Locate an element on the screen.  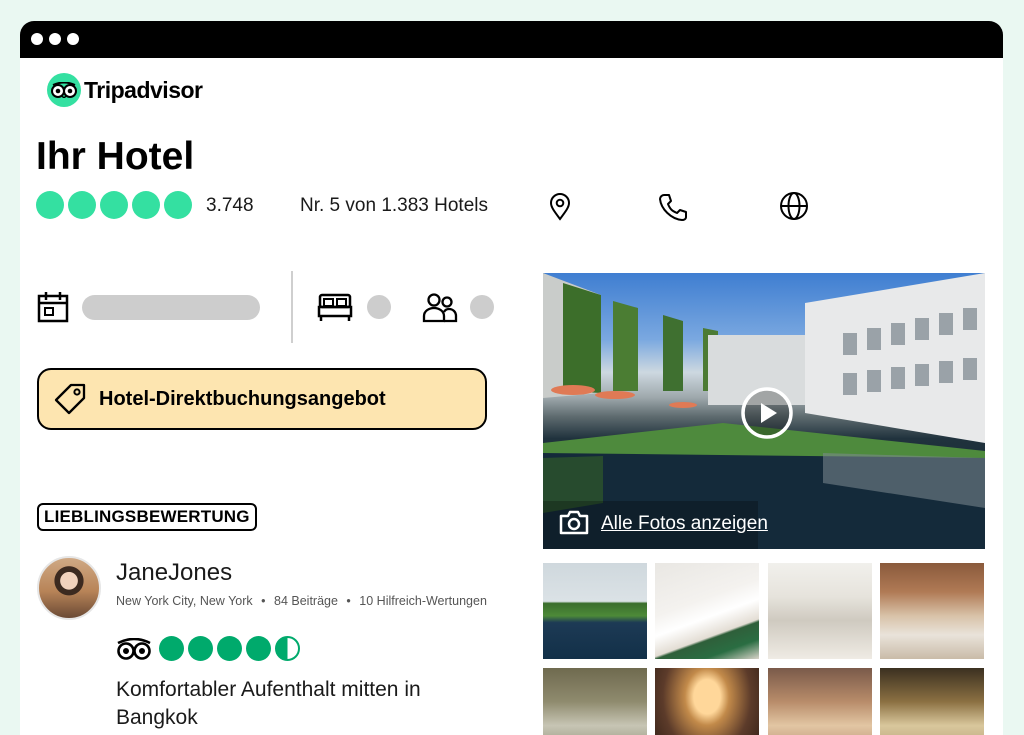
calendar-icon is located at coordinates (53, 309).